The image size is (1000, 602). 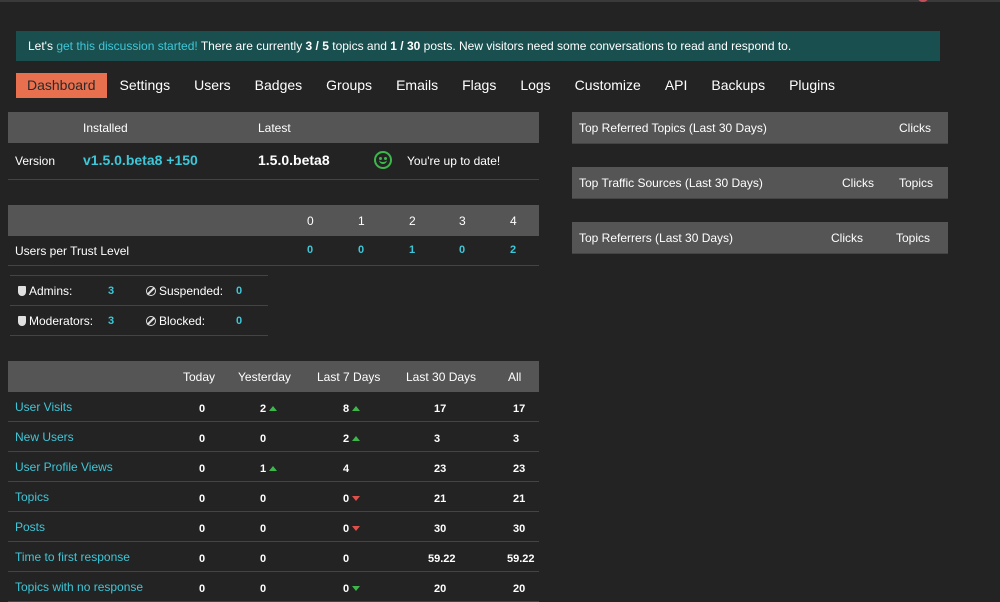 I want to click on trust-row: Users per Trust Level 0 0 1 0 2, so click(x=273, y=250).